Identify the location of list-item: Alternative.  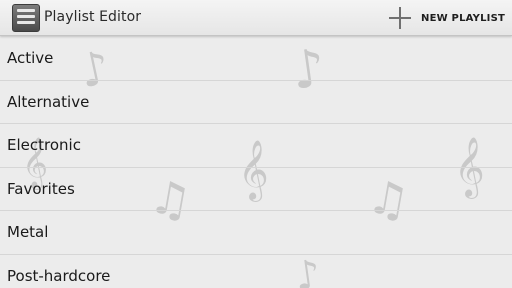
(256, 102).